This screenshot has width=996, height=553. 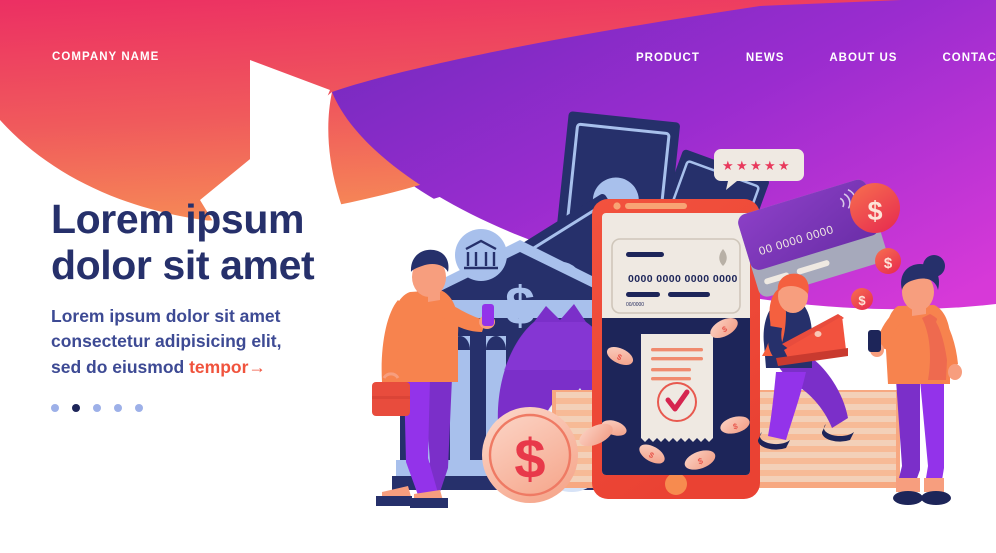 What do you see at coordinates (765, 58) in the screenshot?
I see `nav-item-news: NEWS` at bounding box center [765, 58].